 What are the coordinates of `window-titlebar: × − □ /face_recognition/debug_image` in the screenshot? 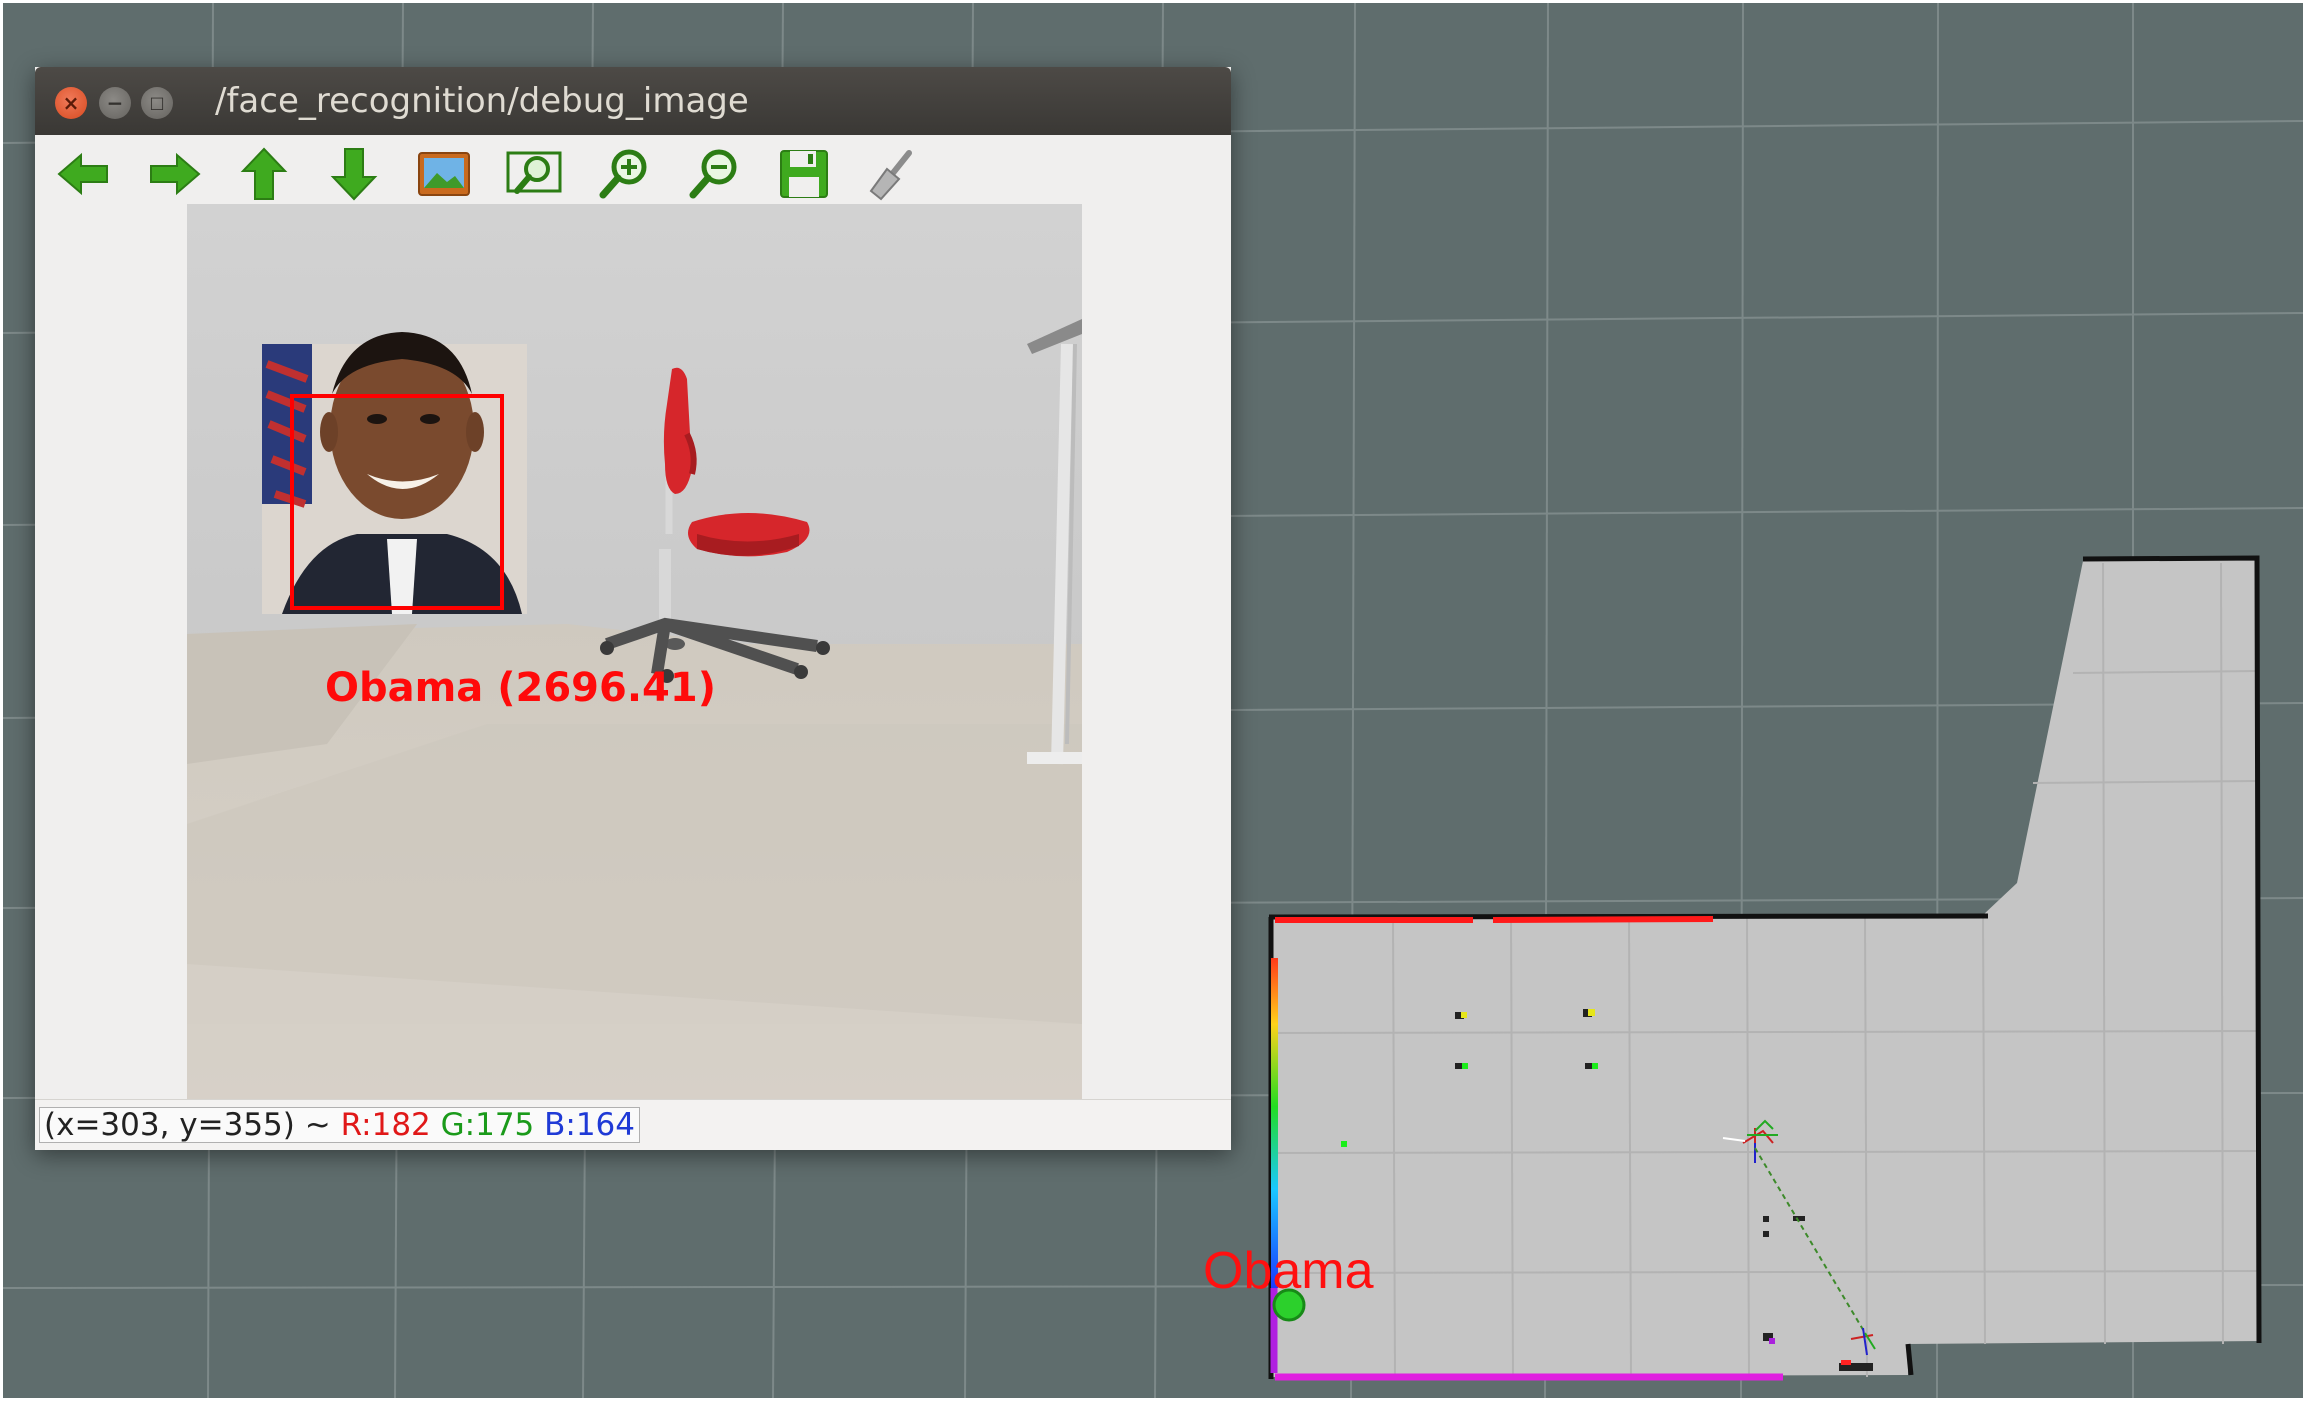 It's located at (633, 101).